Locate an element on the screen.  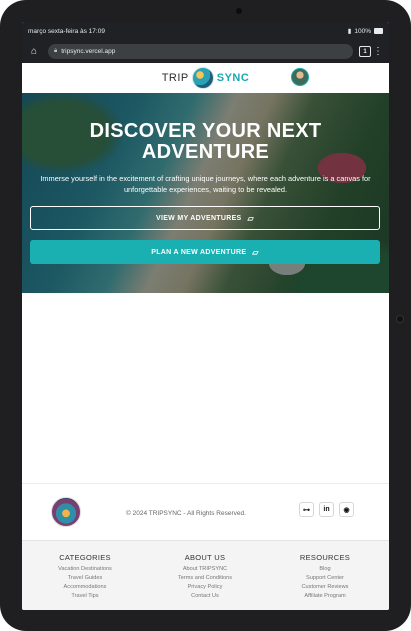
hero-title-line2: ADVENTURE is located at coordinates (205, 152).